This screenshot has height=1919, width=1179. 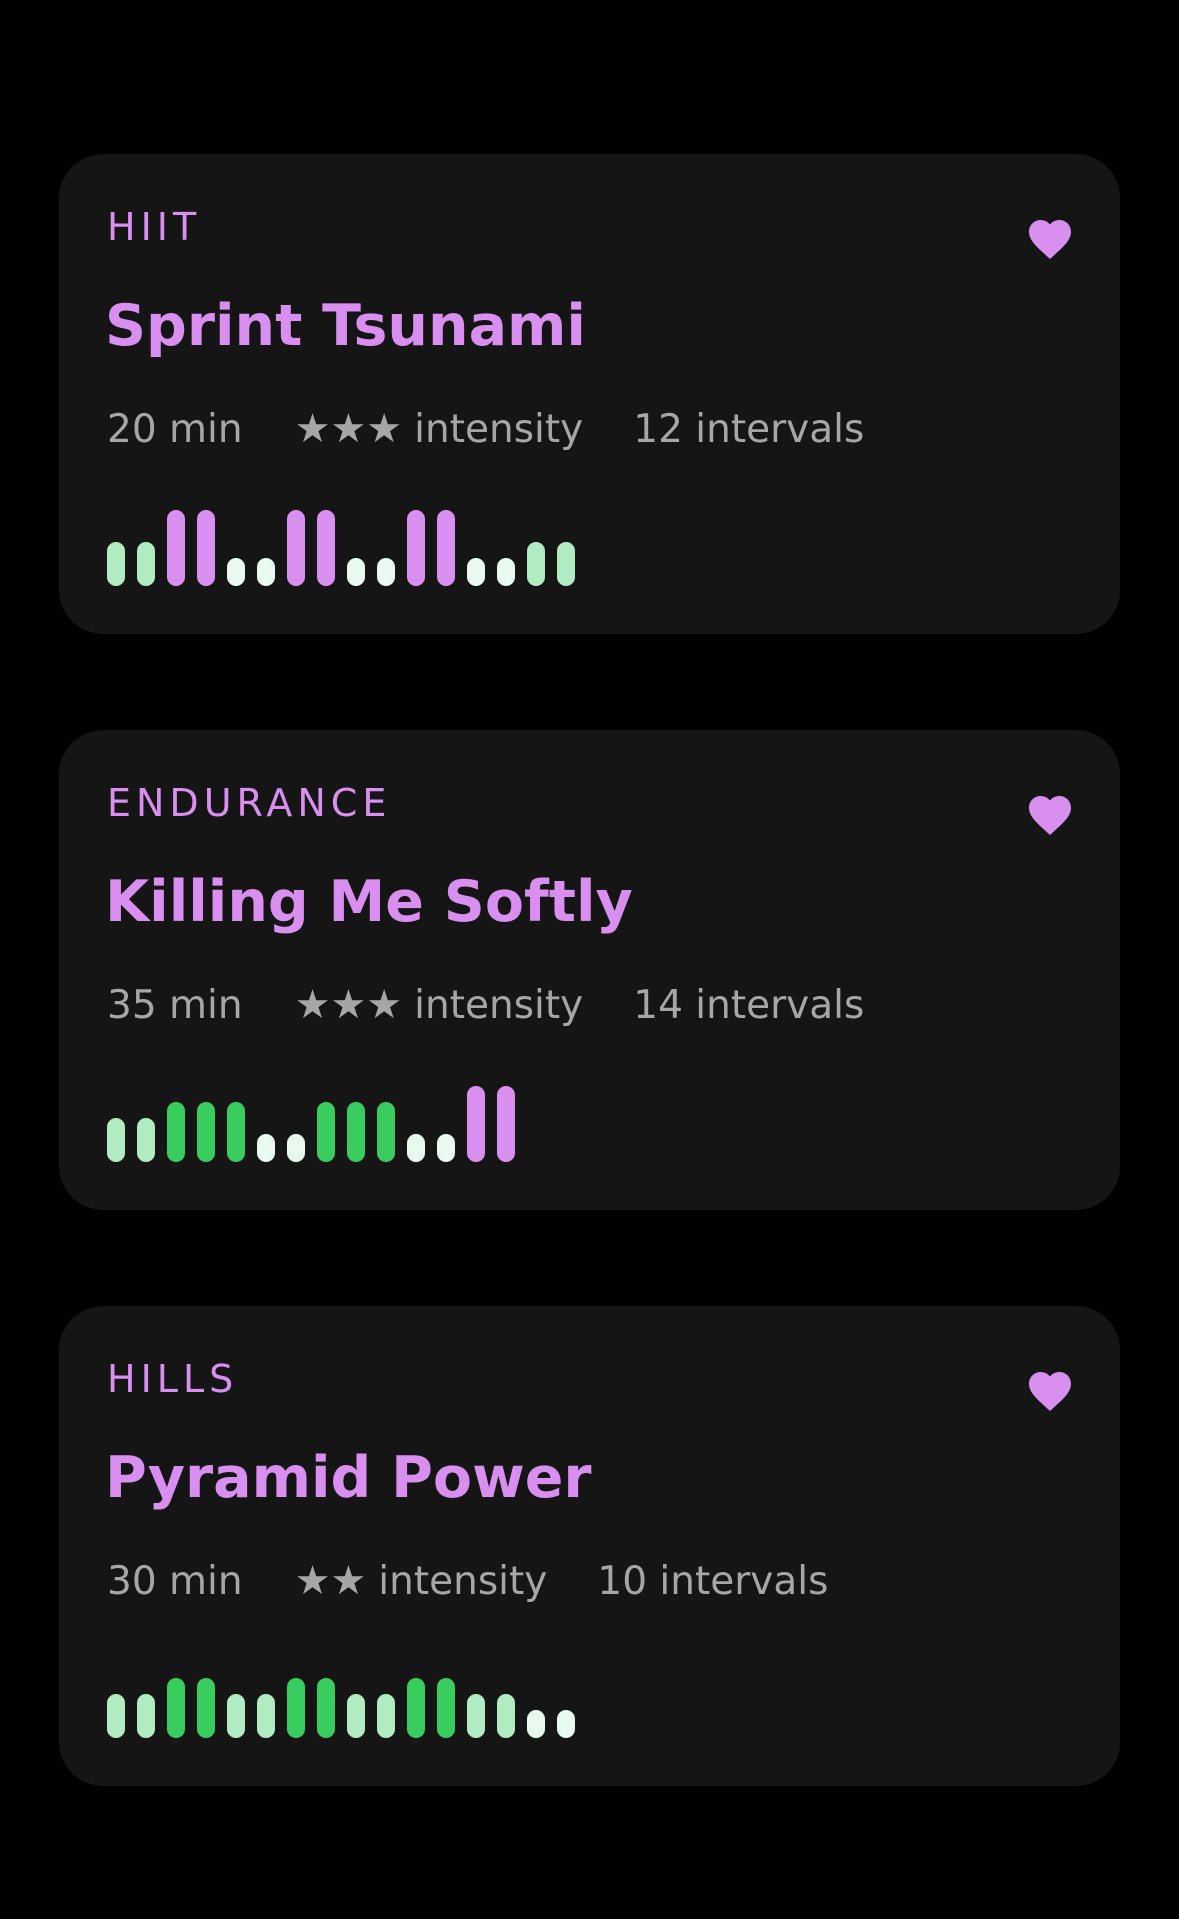 What do you see at coordinates (175, 429) in the screenshot?
I see `workout-duration: 20 min` at bounding box center [175, 429].